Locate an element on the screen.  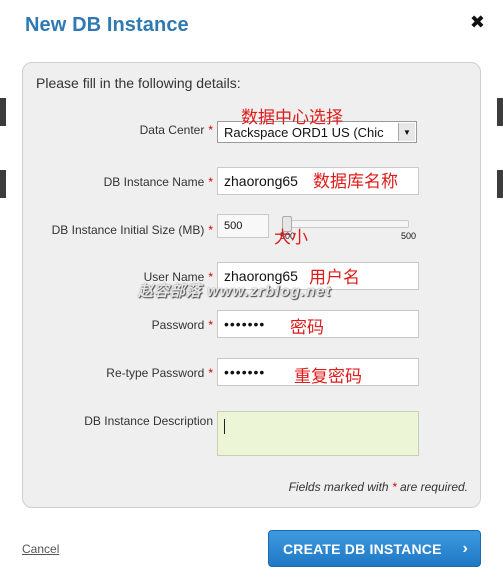
create-db-instance-button: CREATE DB INSTANCE › is located at coordinates (374, 548).